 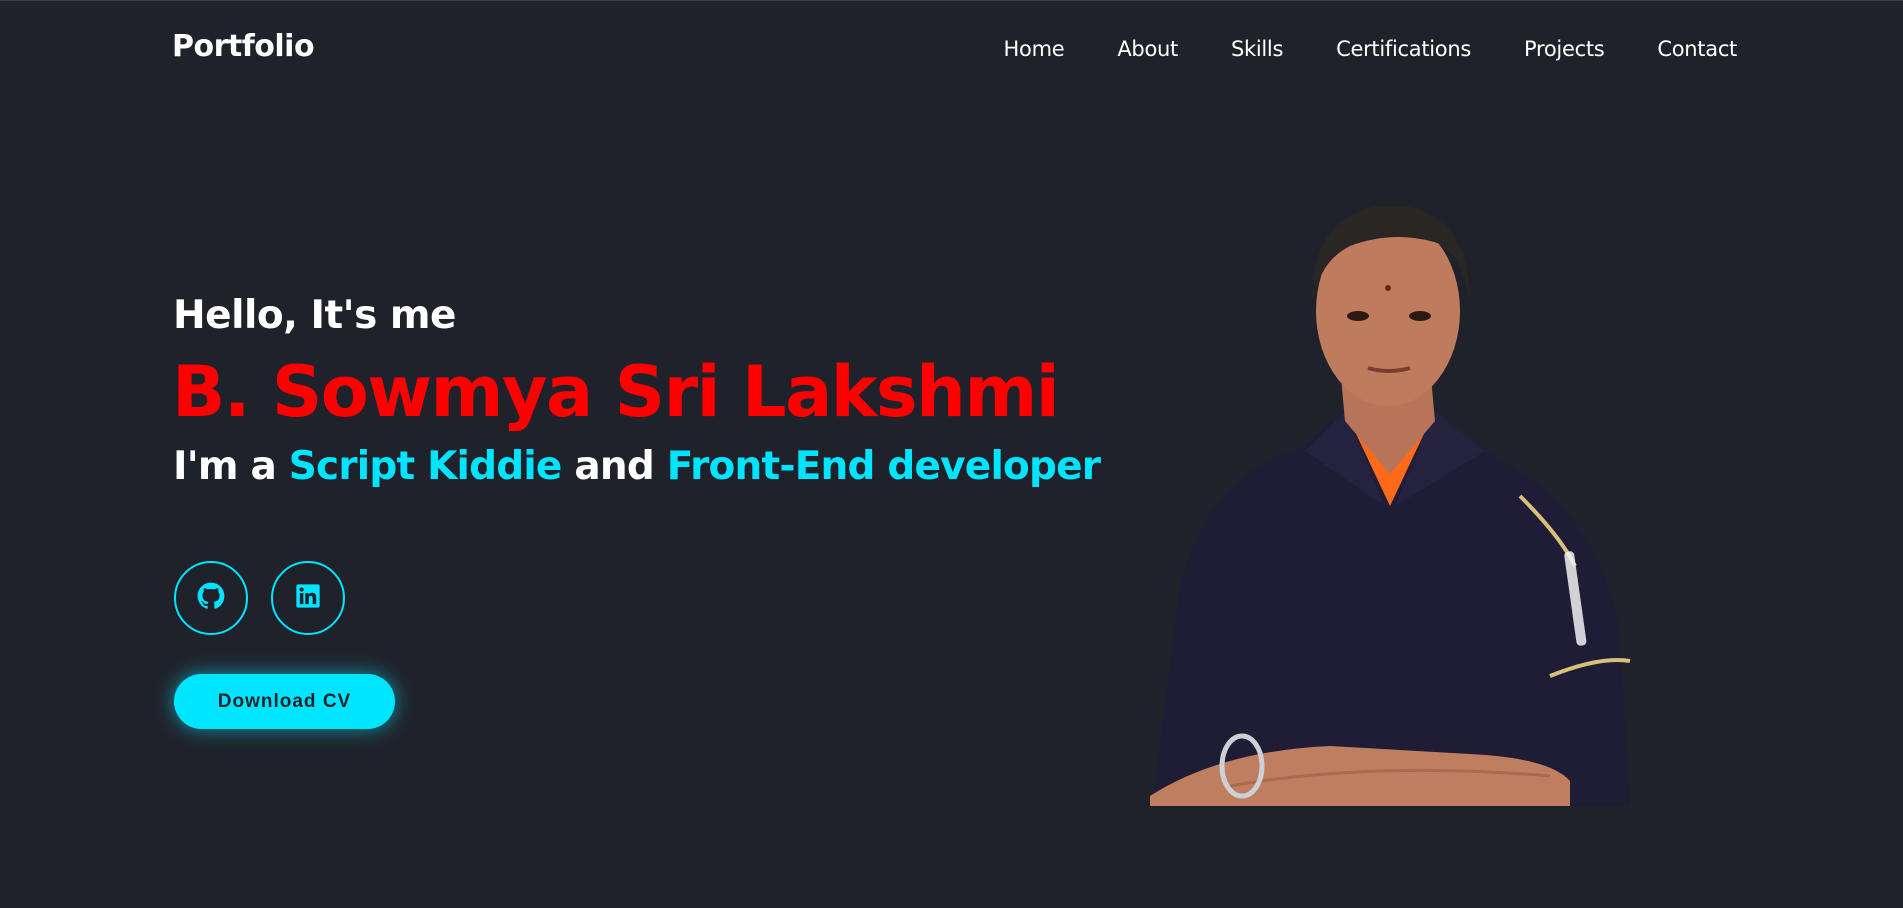 I want to click on nav-home: Home, so click(x=1034, y=49).